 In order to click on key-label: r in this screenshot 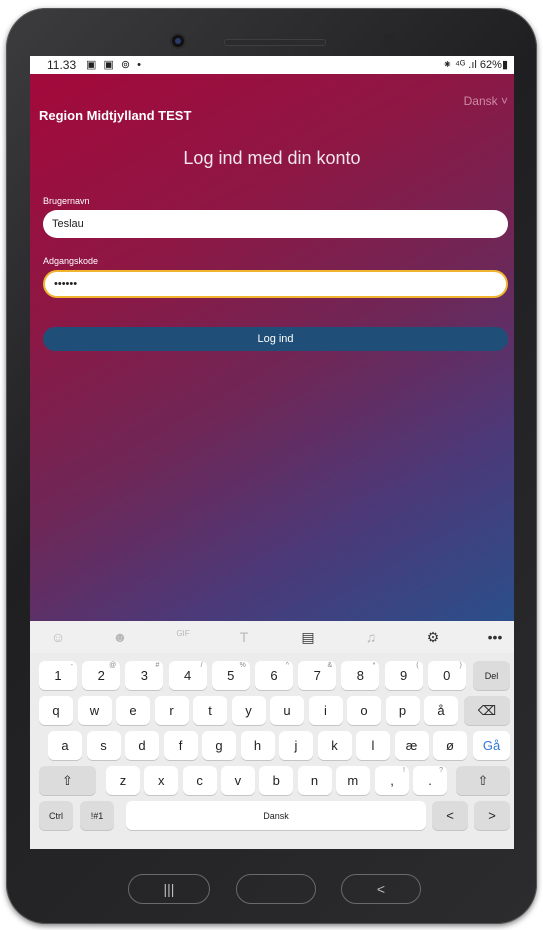, I will do `click(171, 710)`.